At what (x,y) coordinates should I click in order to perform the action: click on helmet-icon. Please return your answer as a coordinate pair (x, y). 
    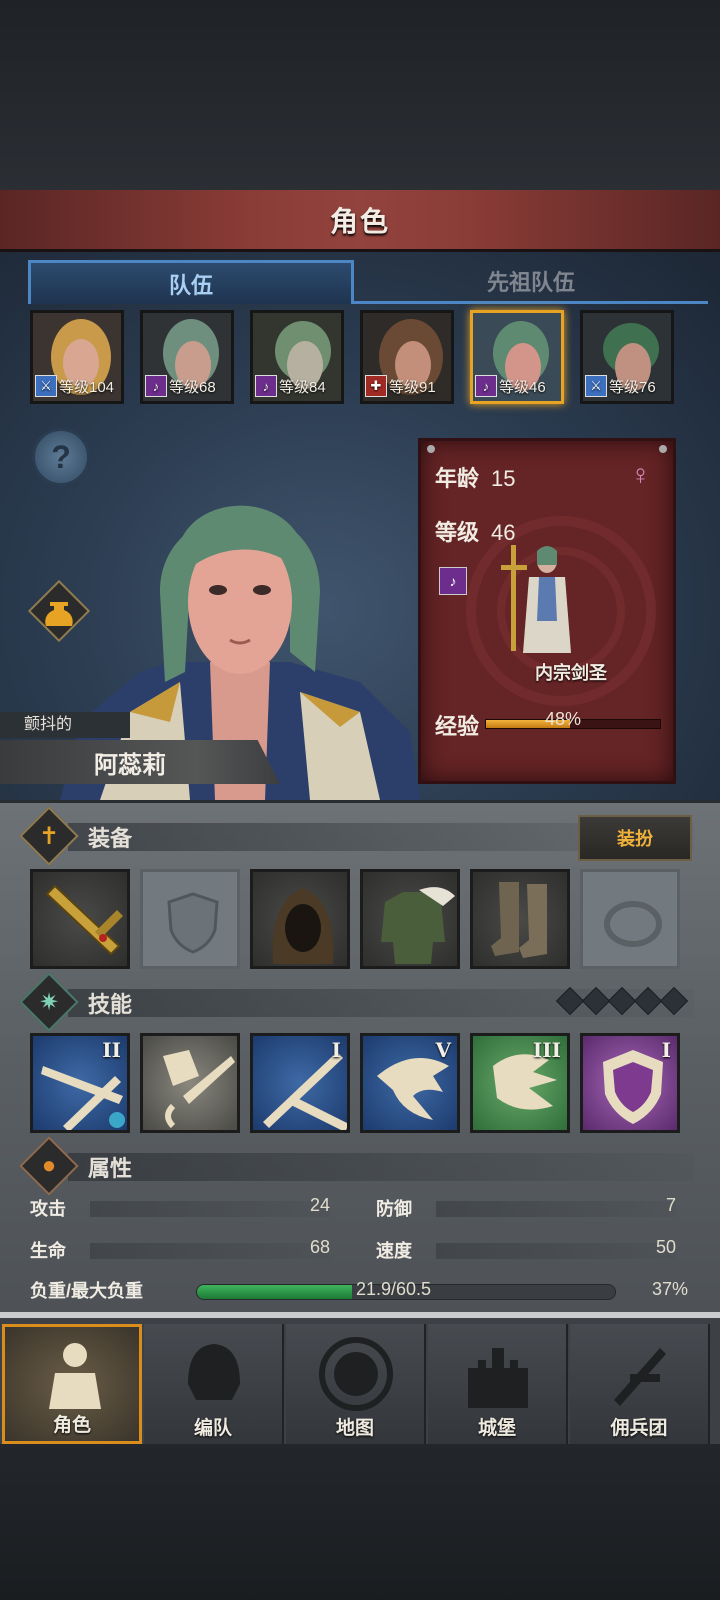
    Looking at the image, I should click on (214, 1372).